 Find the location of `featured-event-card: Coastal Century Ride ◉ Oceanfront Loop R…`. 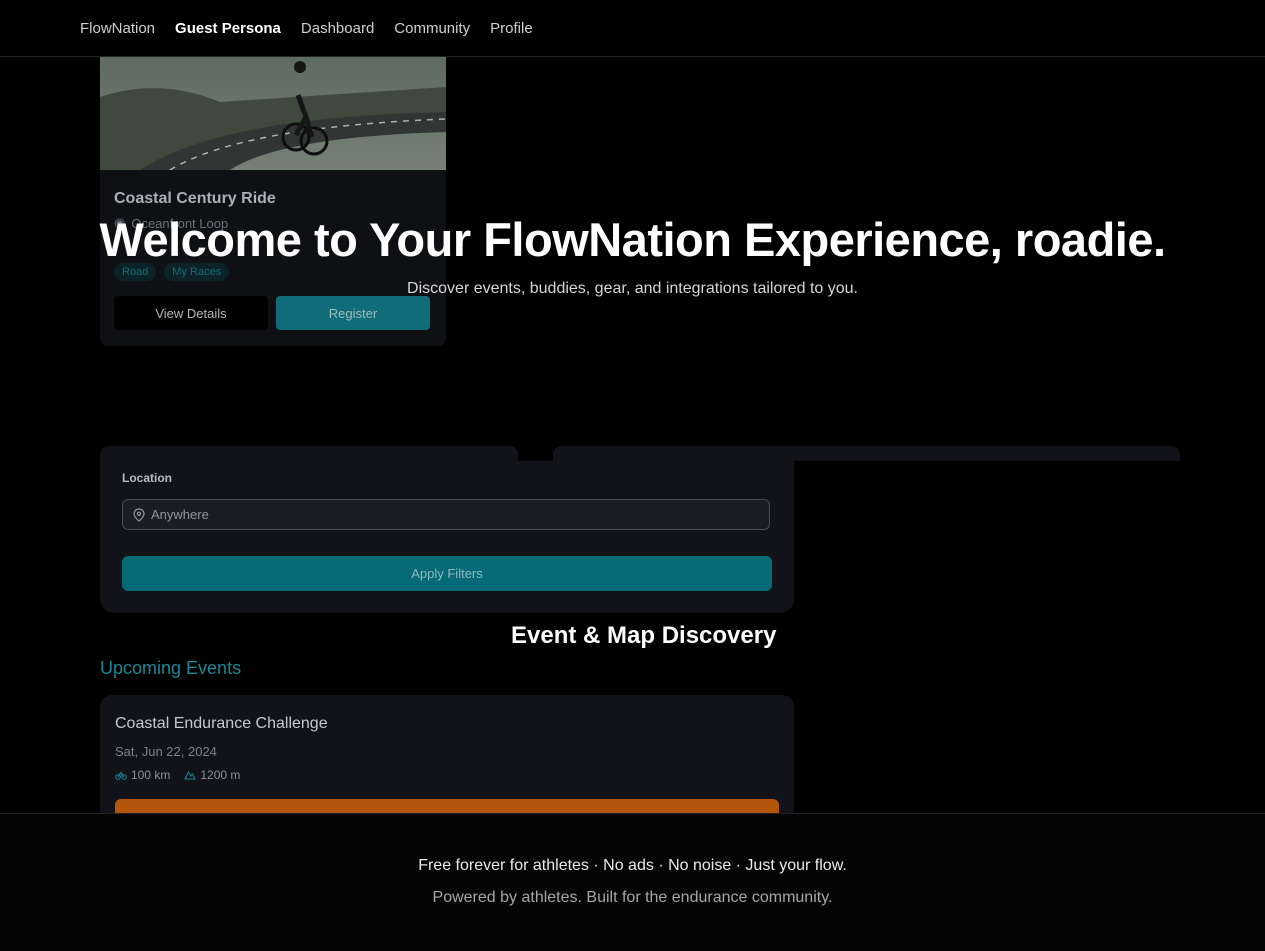

featured-event-card: Coastal Century Ride ◉ Oceanfront Loop R… is located at coordinates (273, 201).